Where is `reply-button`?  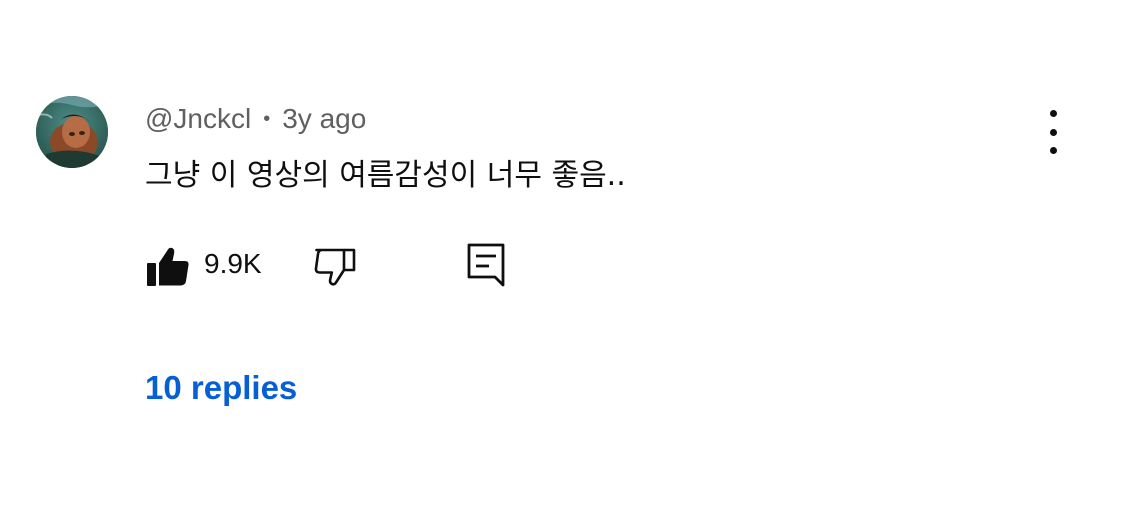
reply-button is located at coordinates (486, 265).